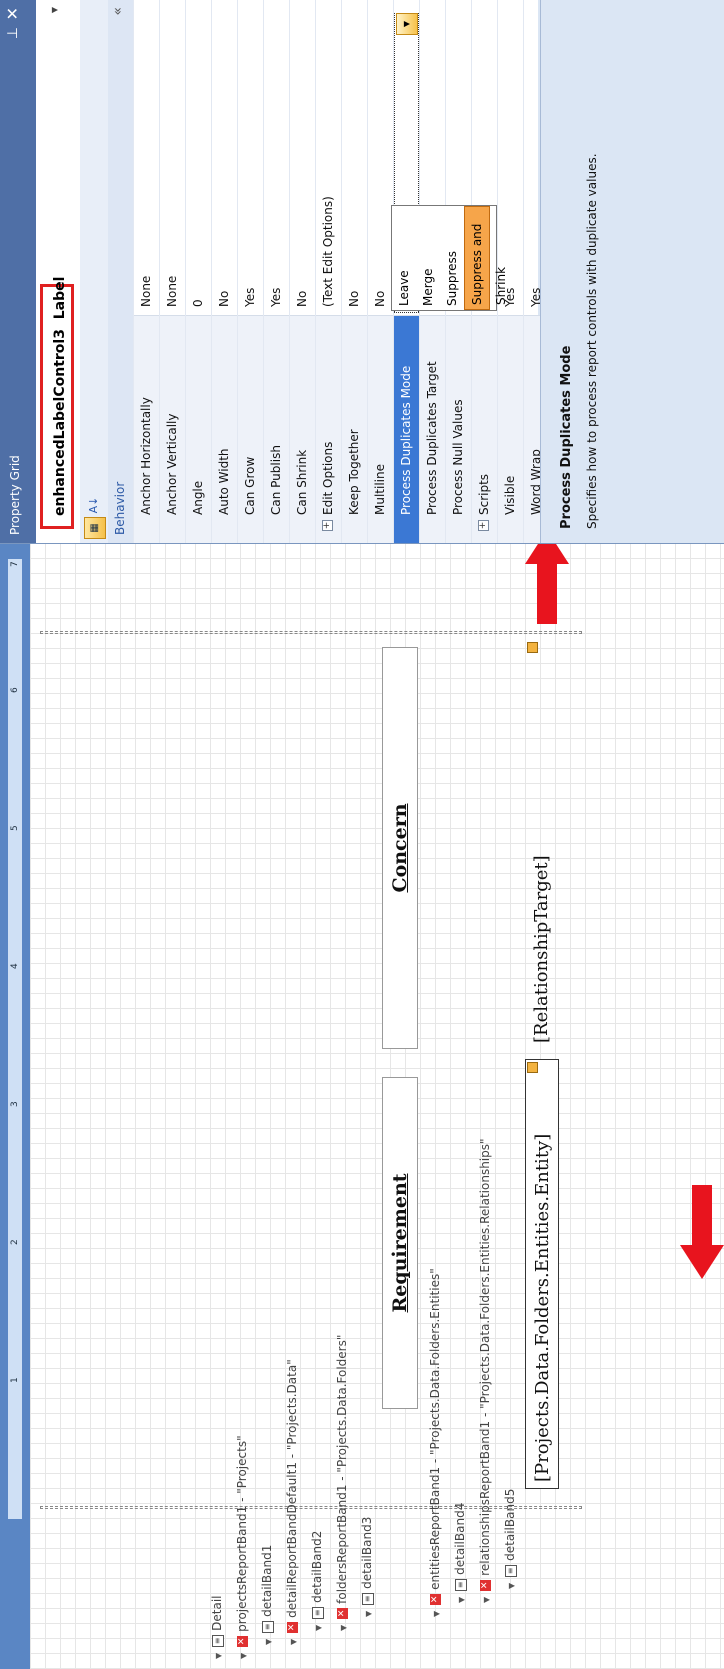 The width and height of the screenshot is (724, 1669). I want to click on process-duplicates-dropdown: Leave Merge Suppress Suppress and Shrink, so click(449, 258).